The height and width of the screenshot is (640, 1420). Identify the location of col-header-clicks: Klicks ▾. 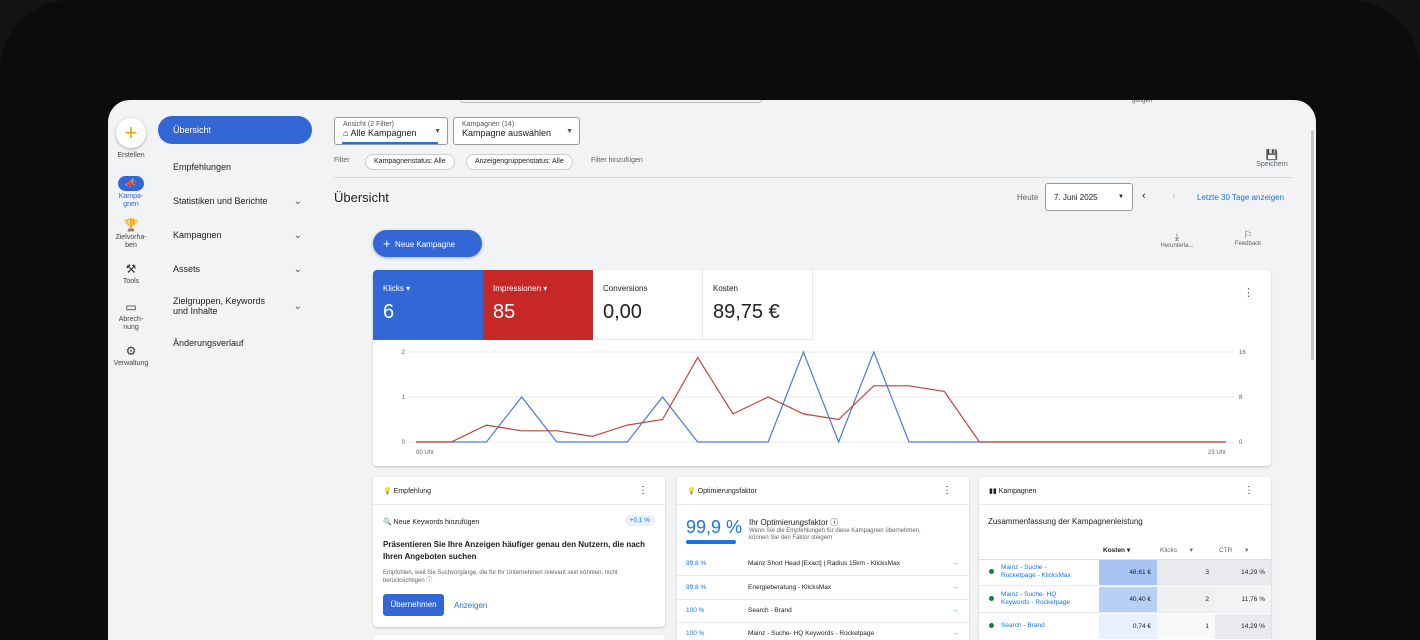
(1176, 550).